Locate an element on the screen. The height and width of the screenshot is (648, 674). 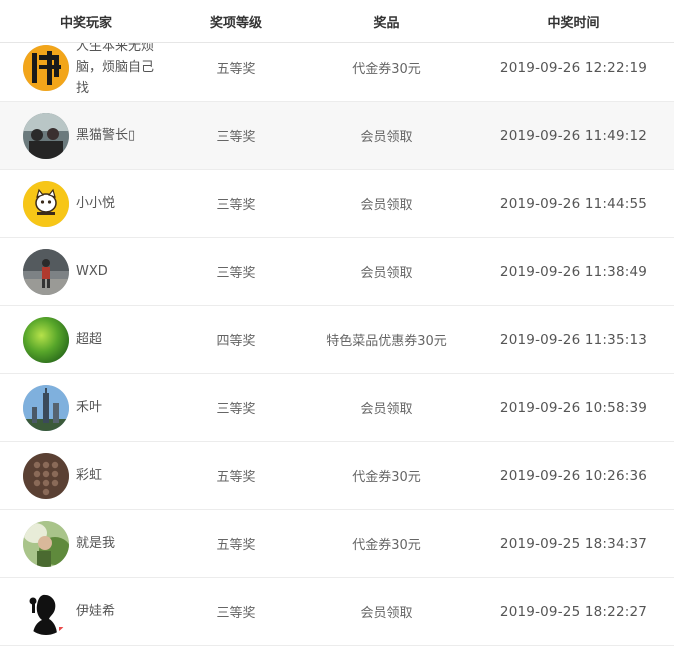
player-cell: 禾叶 is located at coordinates (86, 407).